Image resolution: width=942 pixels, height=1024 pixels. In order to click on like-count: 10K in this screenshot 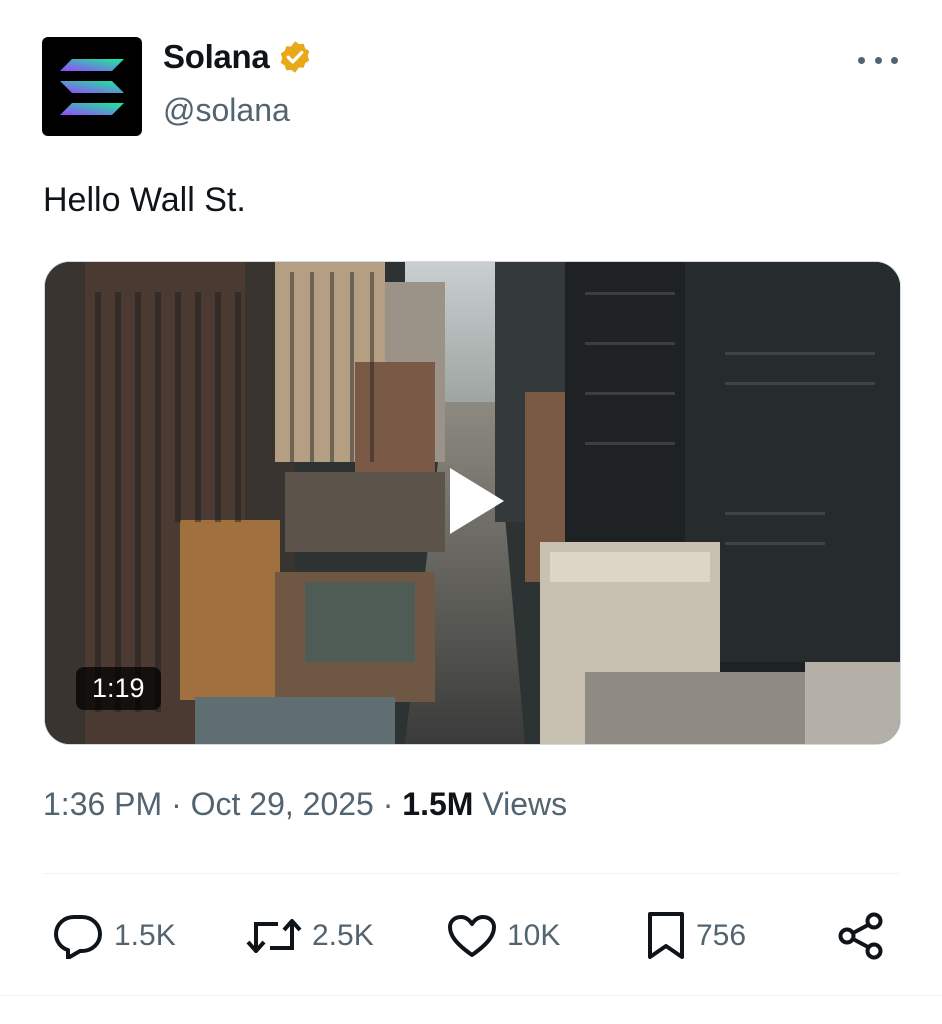, I will do `click(534, 935)`.